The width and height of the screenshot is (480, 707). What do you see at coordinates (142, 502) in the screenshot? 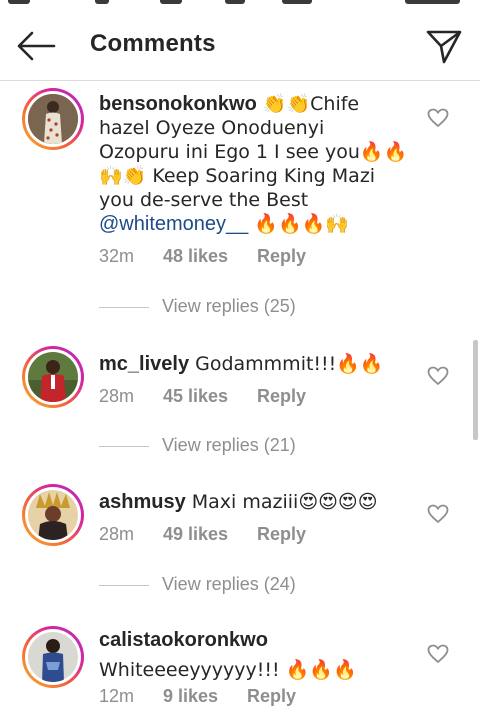
I see `comment-username: ashmusy` at bounding box center [142, 502].